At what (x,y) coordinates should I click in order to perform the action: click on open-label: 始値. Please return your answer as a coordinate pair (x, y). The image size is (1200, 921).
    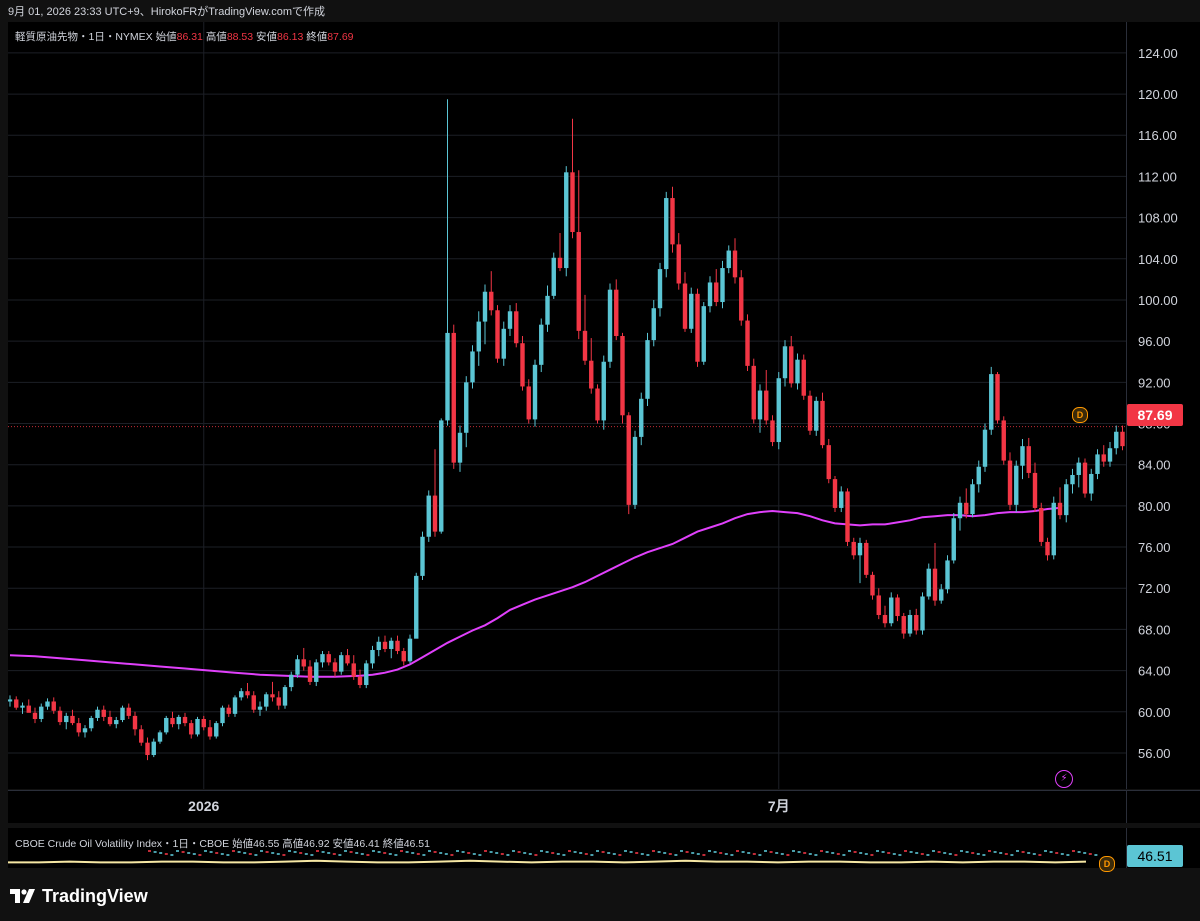
    Looking at the image, I should click on (166, 37).